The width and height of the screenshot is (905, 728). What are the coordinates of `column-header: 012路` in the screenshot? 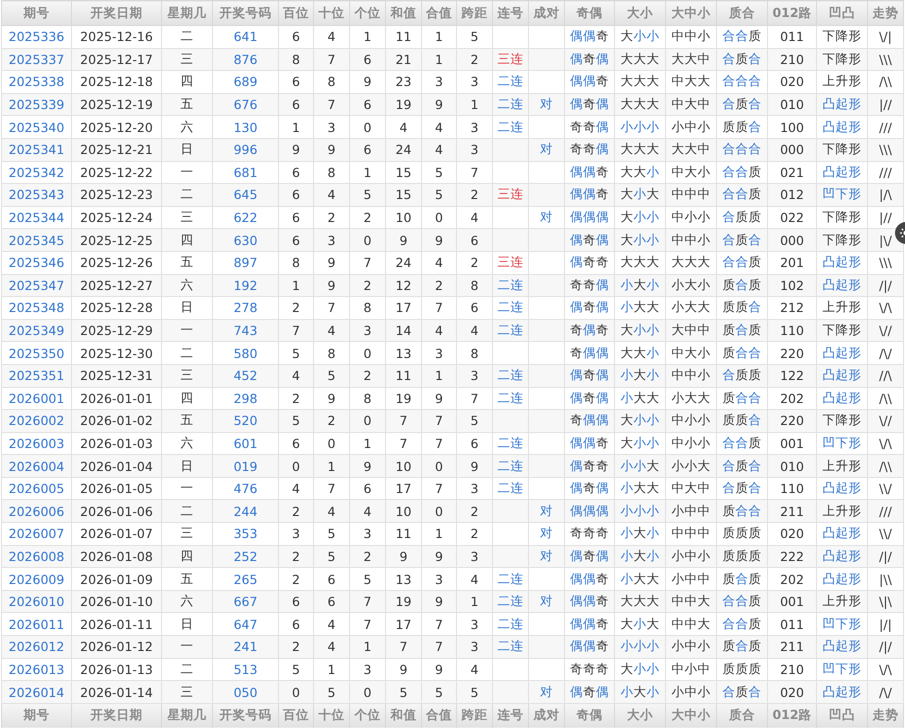 It's located at (792, 13).